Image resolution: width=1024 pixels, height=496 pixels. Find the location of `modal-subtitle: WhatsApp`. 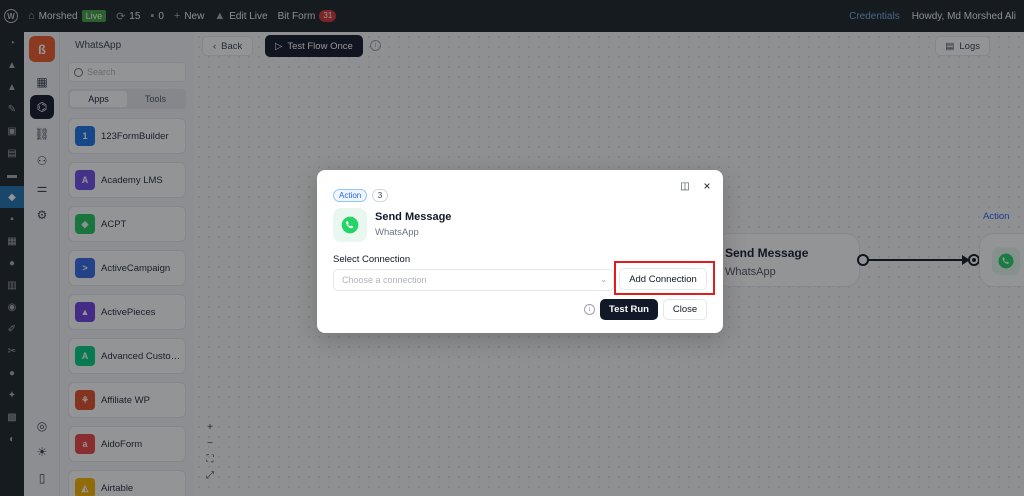

modal-subtitle: WhatsApp is located at coordinates (397, 232).